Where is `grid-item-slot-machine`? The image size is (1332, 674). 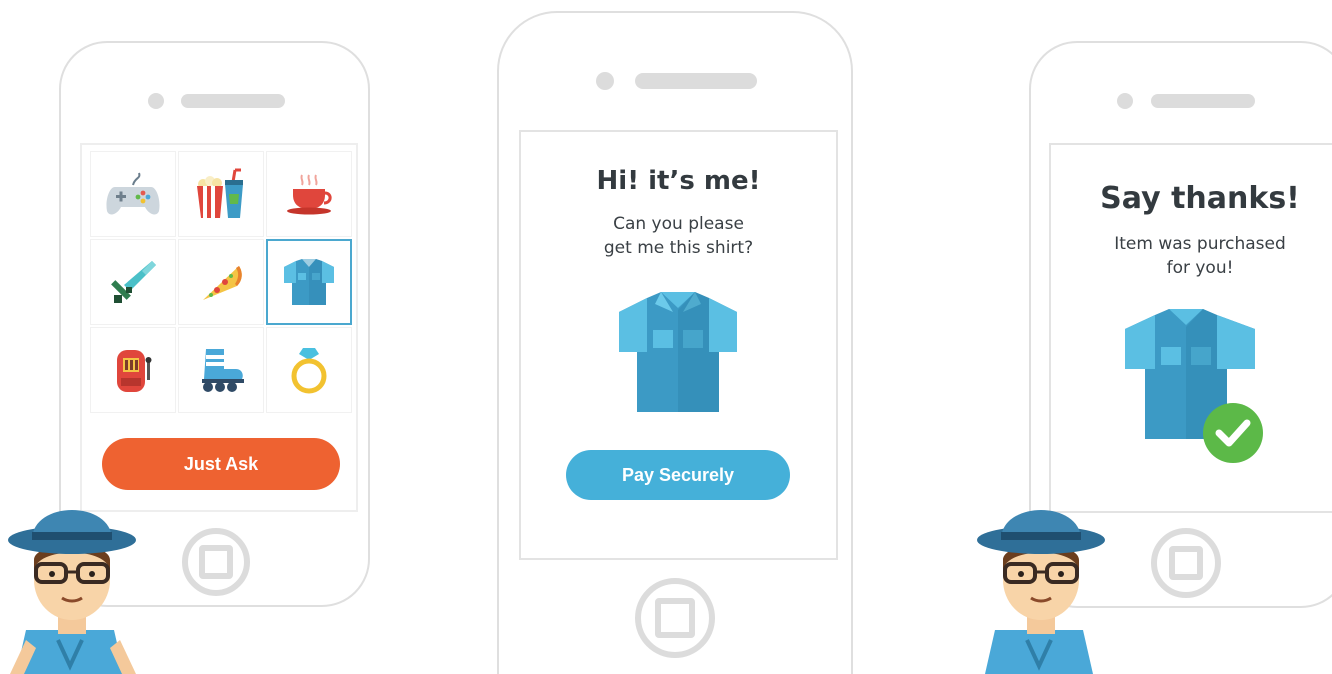
grid-item-slot-machine is located at coordinates (133, 370).